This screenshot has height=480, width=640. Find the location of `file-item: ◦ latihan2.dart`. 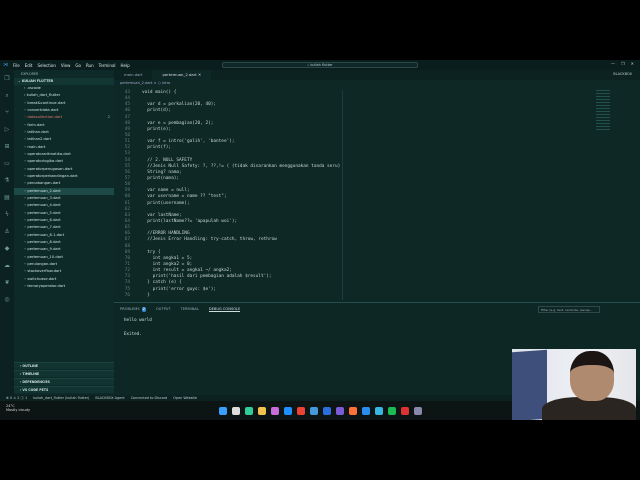

file-item: ◦ latihan2.dart is located at coordinates (64, 139).